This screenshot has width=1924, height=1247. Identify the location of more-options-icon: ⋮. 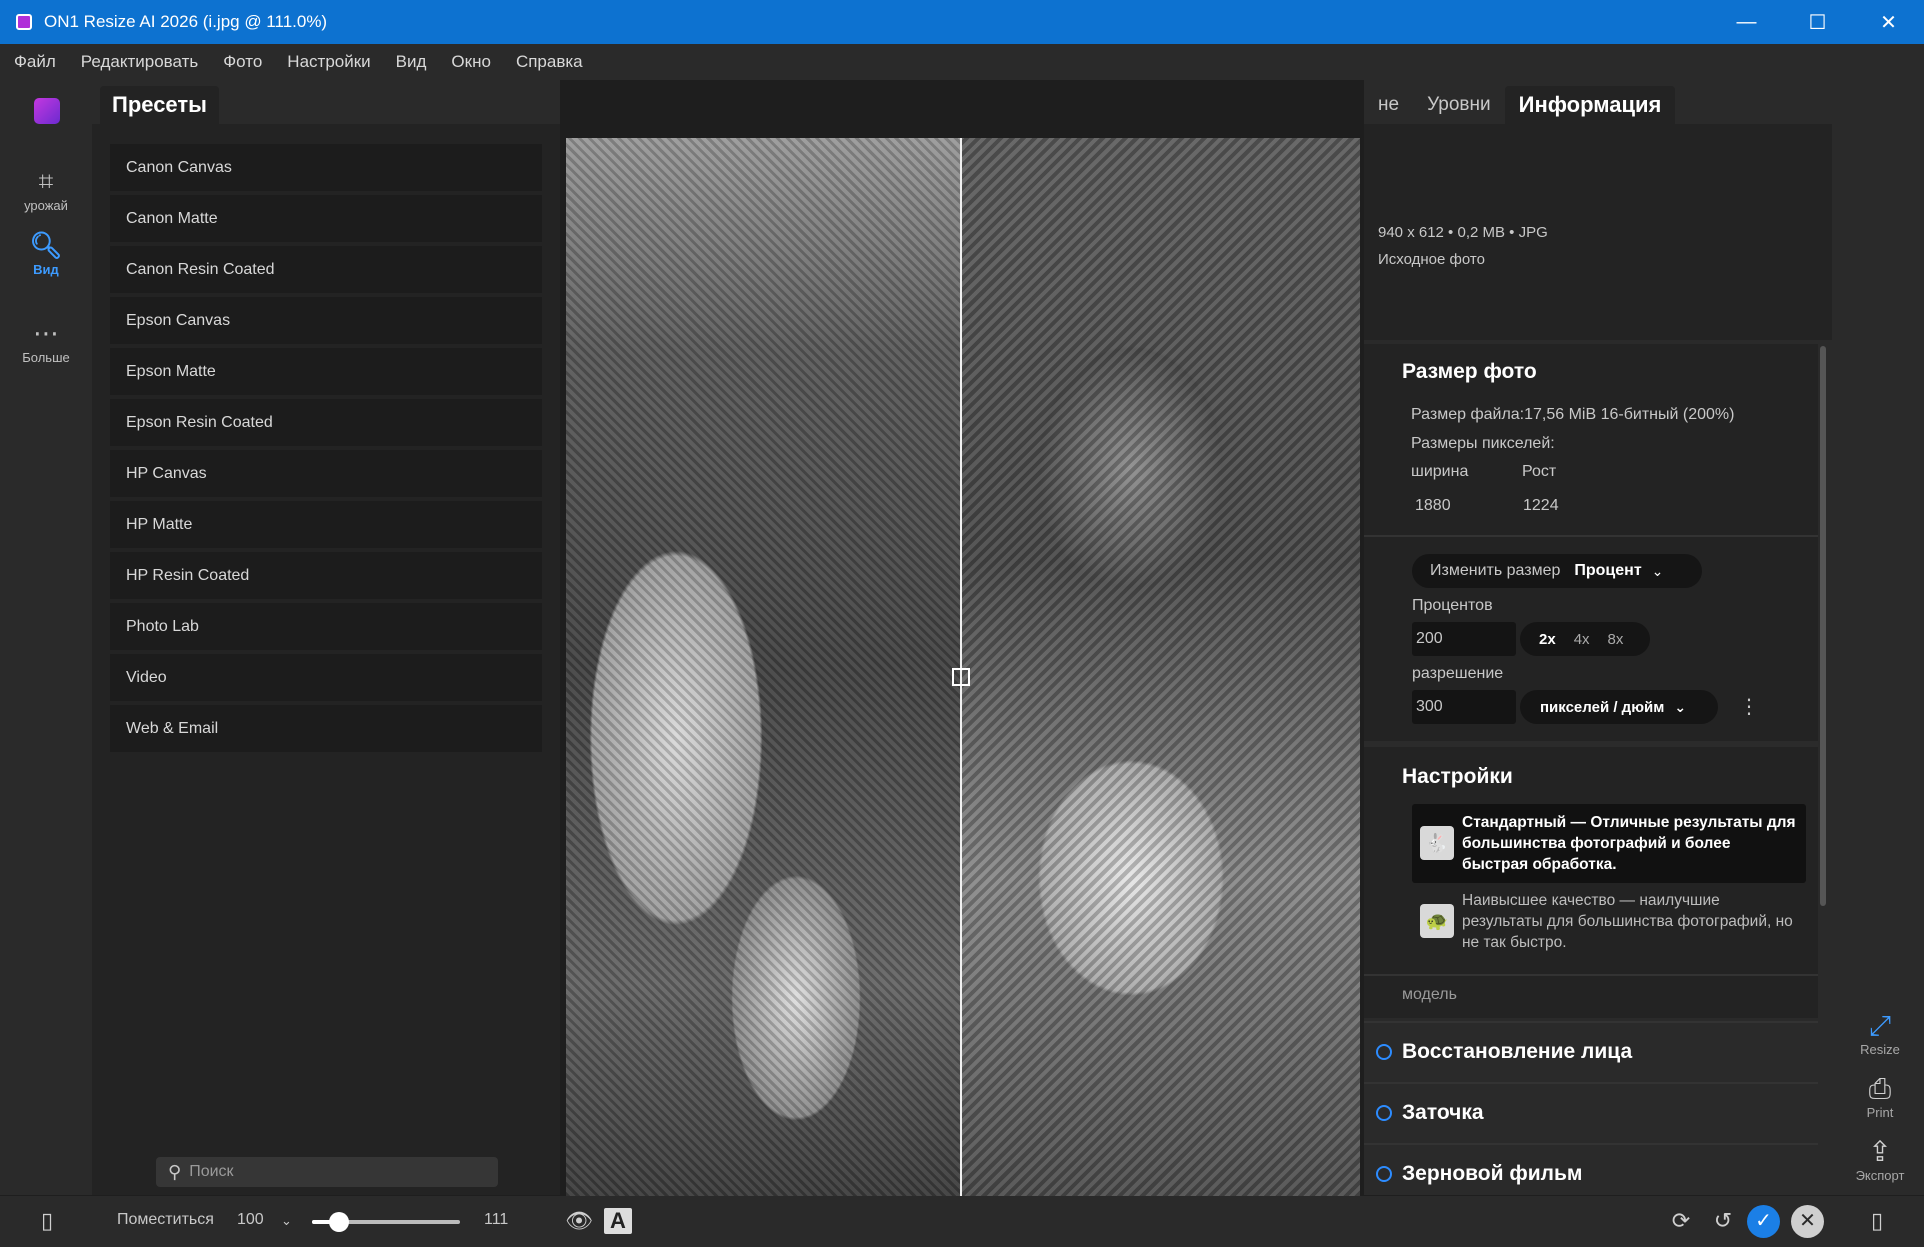
(1749, 706).